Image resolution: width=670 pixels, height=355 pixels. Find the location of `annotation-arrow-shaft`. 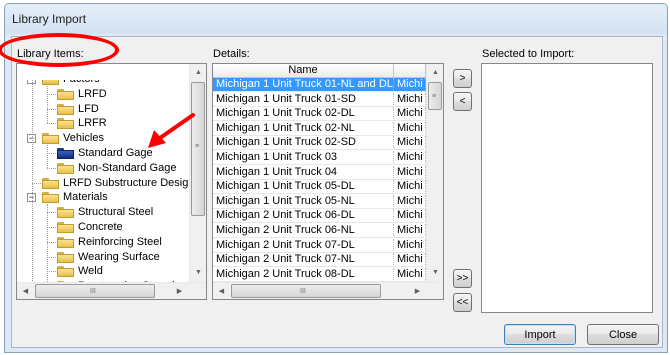

annotation-arrow-shaft is located at coordinates (176, 126).